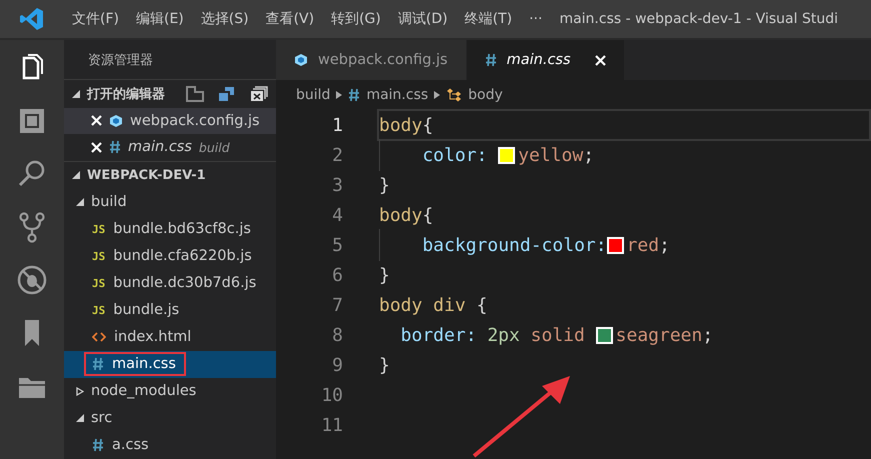  I want to click on line-number: 1, so click(337, 125).